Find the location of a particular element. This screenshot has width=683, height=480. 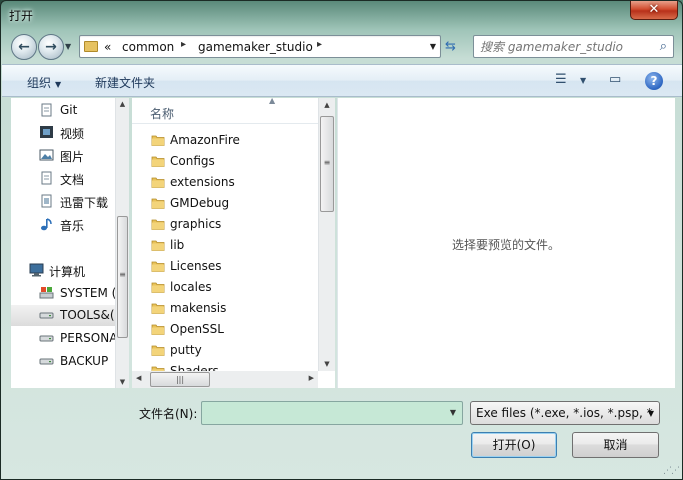

file-name: AmazonFire is located at coordinates (205, 140).